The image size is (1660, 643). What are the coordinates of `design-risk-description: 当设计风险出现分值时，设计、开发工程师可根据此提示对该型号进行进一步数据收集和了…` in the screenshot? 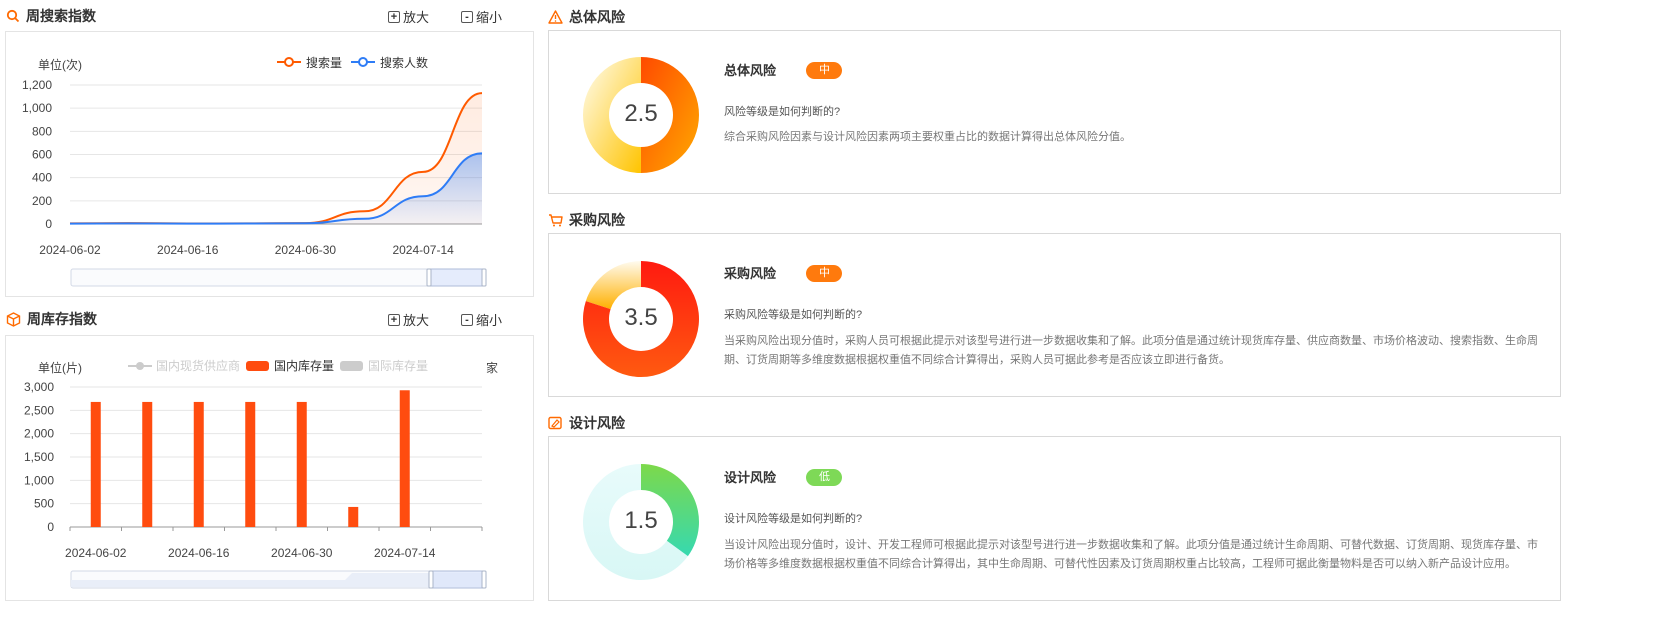 It's located at (1131, 554).